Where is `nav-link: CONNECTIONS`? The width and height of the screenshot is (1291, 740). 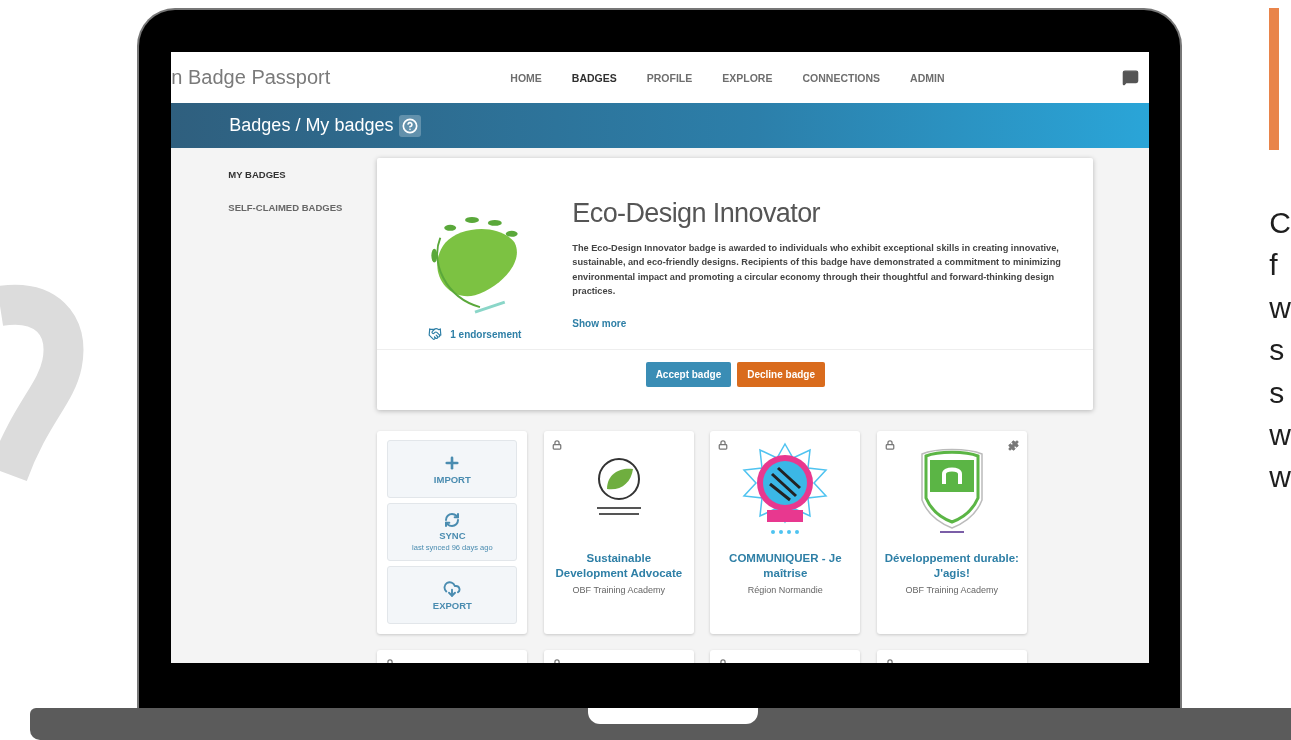 nav-link: CONNECTIONS is located at coordinates (841, 77).